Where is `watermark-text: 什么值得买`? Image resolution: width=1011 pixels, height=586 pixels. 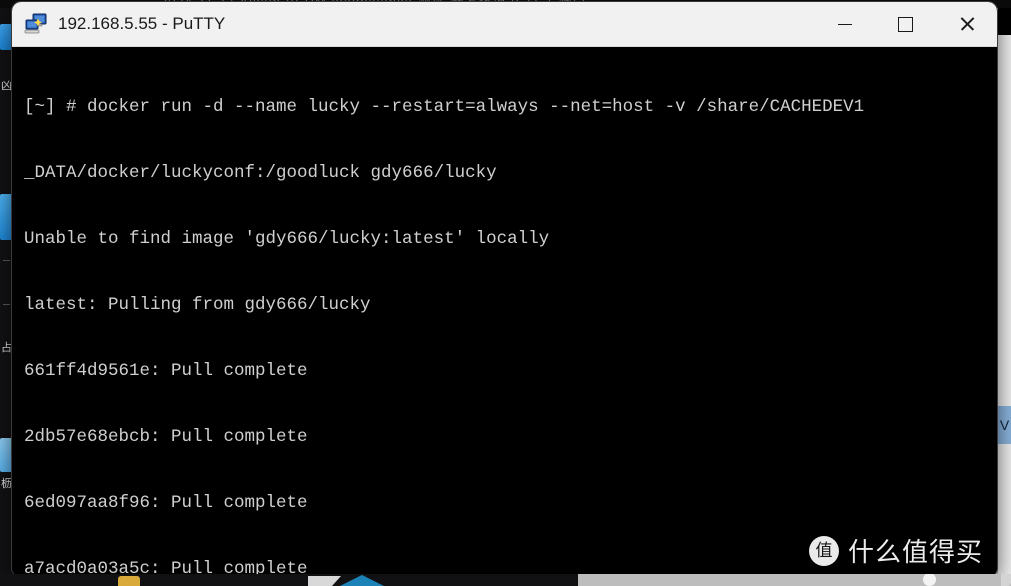
watermark-text: 什么值得买 is located at coordinates (915, 552).